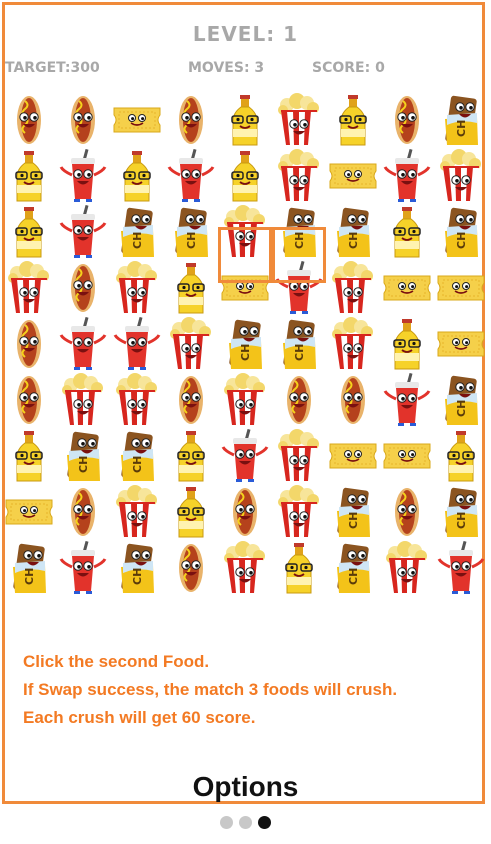  What do you see at coordinates (226, 68) in the screenshot?
I see `moves-label: MOVES: 3` at bounding box center [226, 68].